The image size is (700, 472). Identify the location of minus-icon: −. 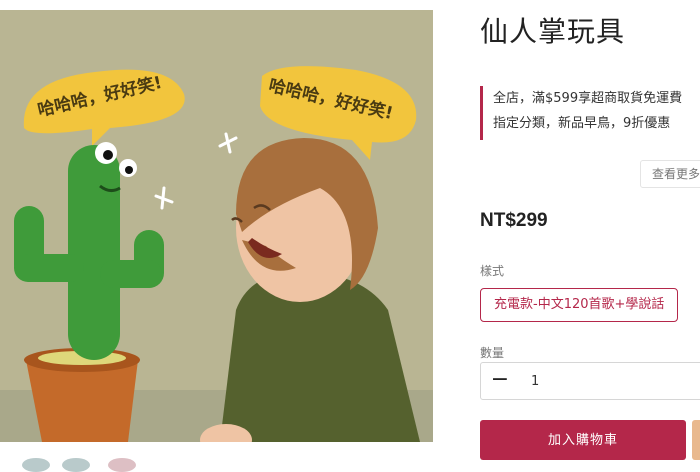
(500, 381).